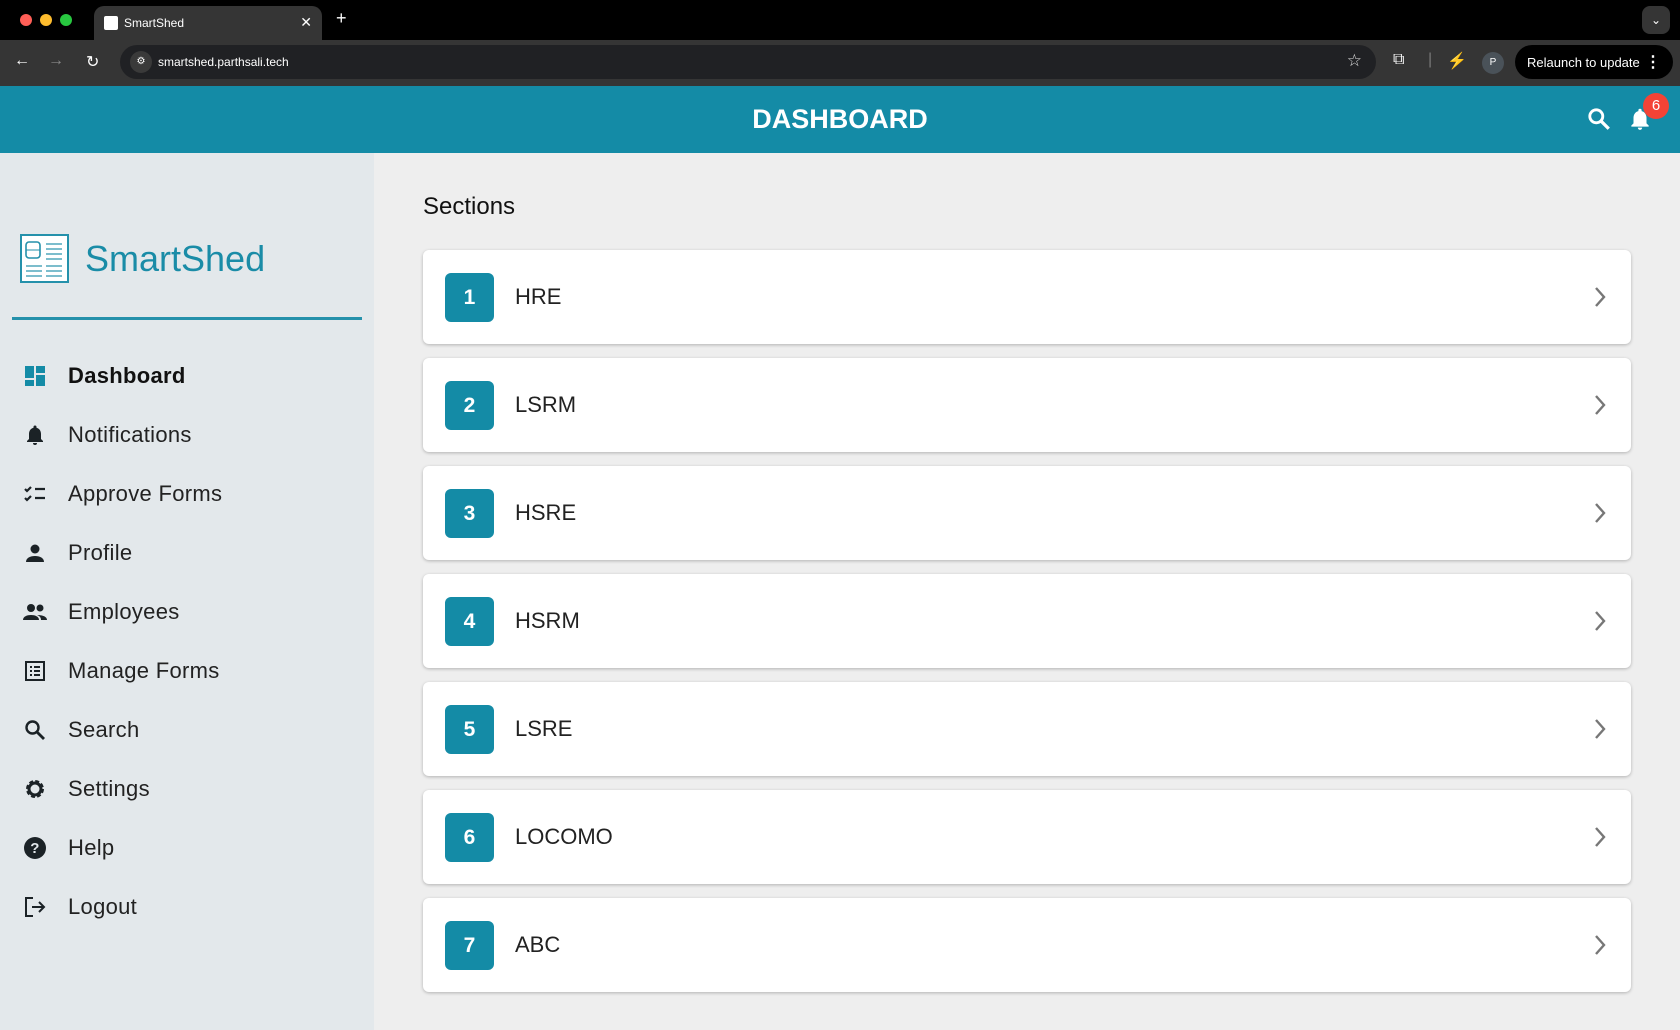 This screenshot has width=1680, height=1030. I want to click on window-controls, so click(46, 20).